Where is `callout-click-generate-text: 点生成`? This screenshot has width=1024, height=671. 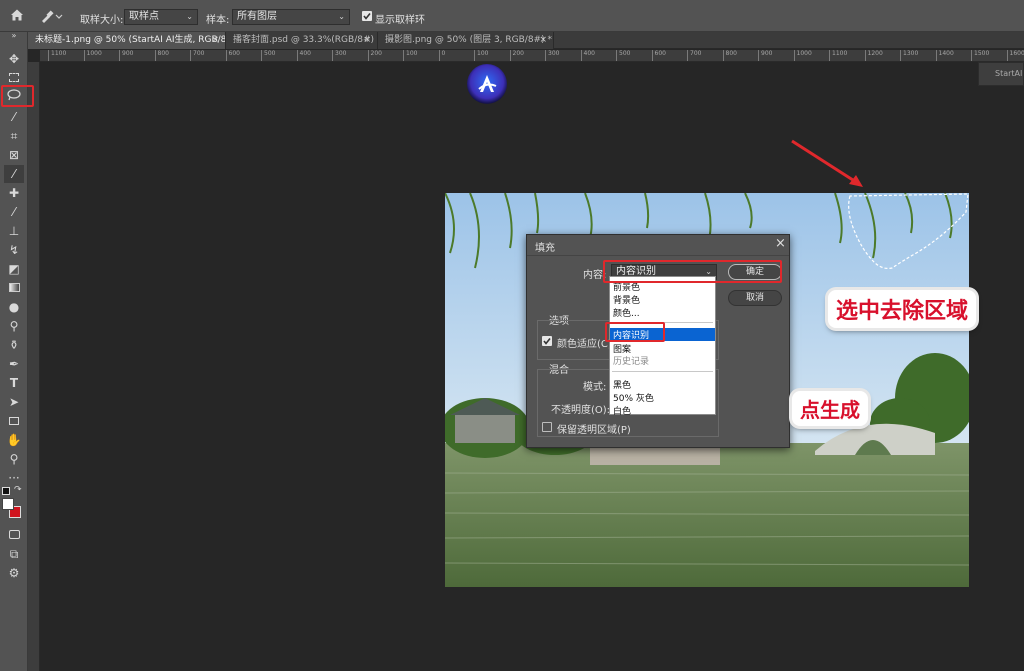
callout-click-generate-text: 点生成 is located at coordinates (830, 410).